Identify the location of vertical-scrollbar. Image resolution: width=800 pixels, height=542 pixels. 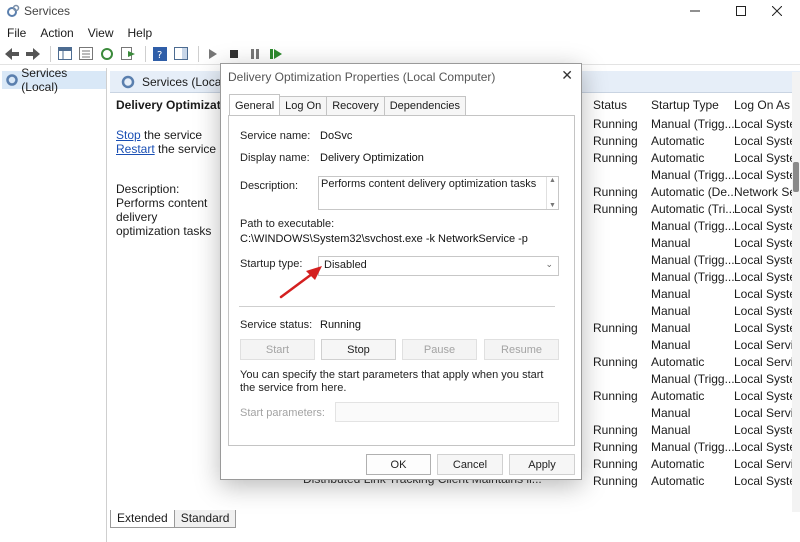
(796, 292).